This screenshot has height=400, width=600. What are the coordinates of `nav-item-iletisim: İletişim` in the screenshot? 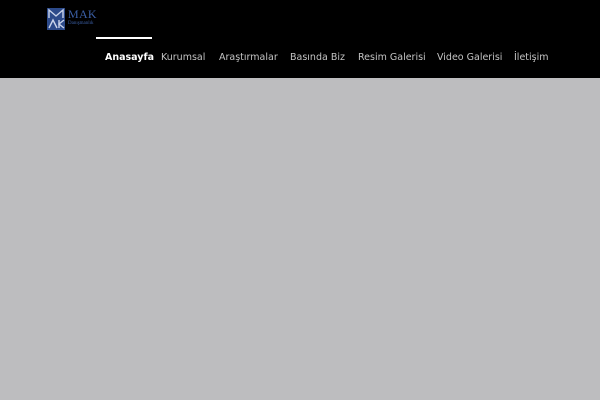 It's located at (531, 58).